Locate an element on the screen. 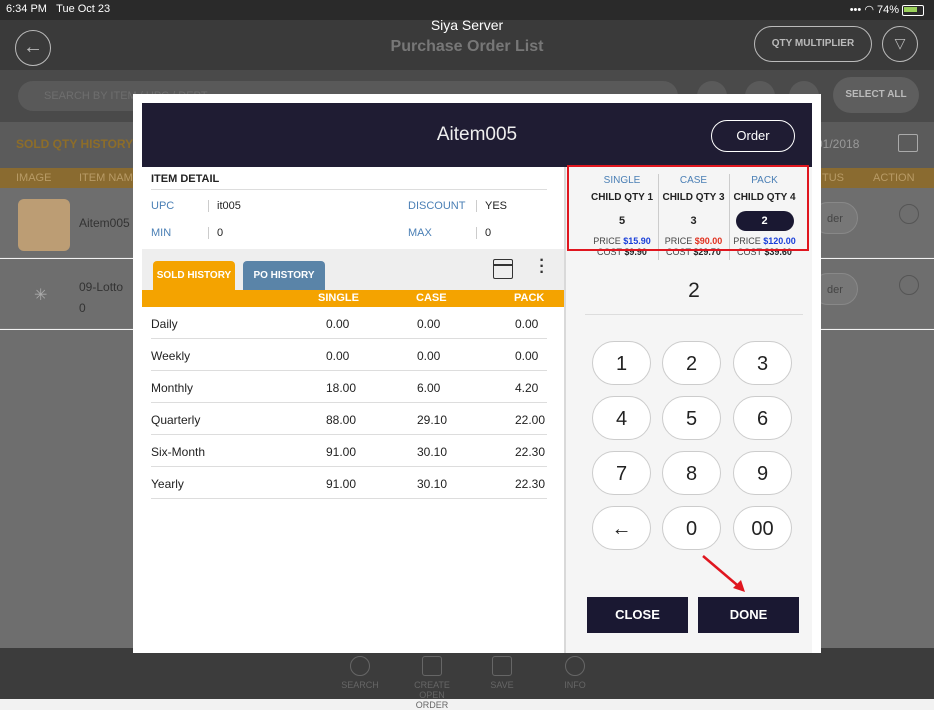 Image resolution: width=934 pixels, height=710 pixels. item-sub: 0 is located at coordinates (82, 308).